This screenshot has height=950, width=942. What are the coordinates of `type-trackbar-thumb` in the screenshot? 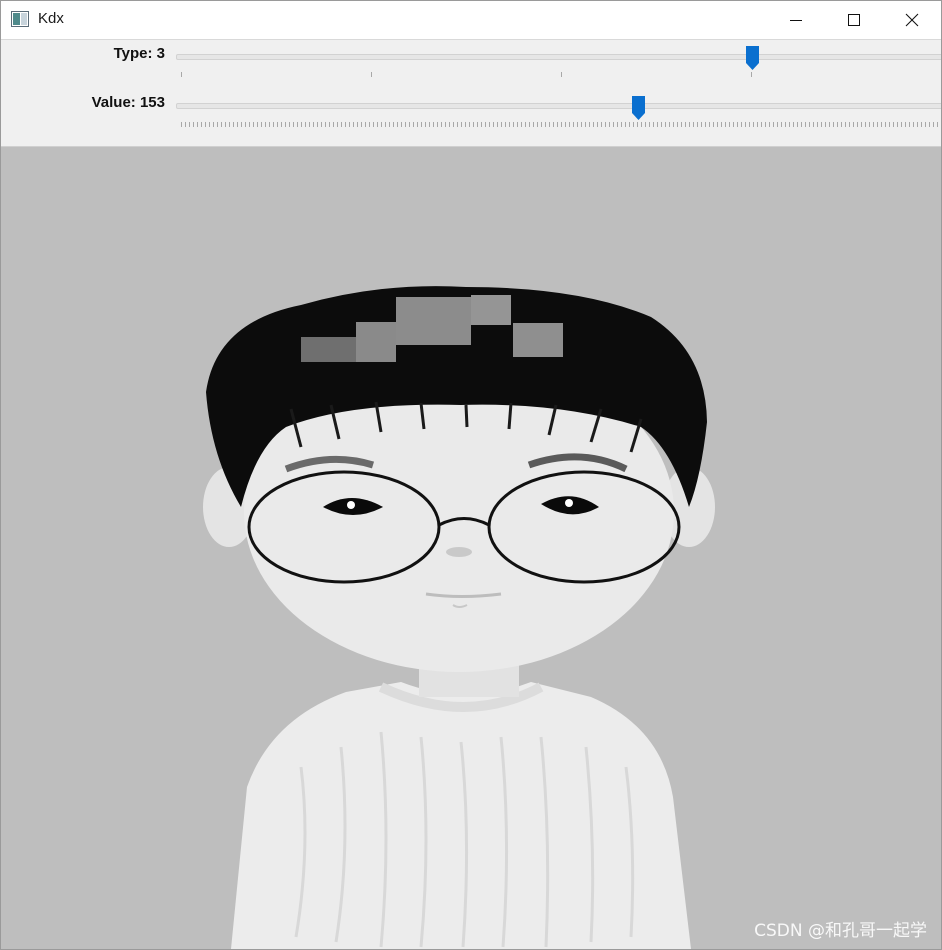 It's located at (752, 58).